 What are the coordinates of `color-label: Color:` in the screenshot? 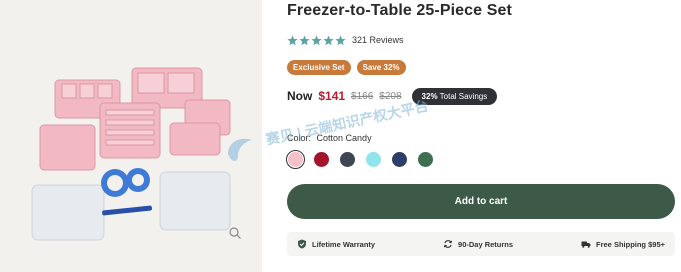 It's located at (299, 138).